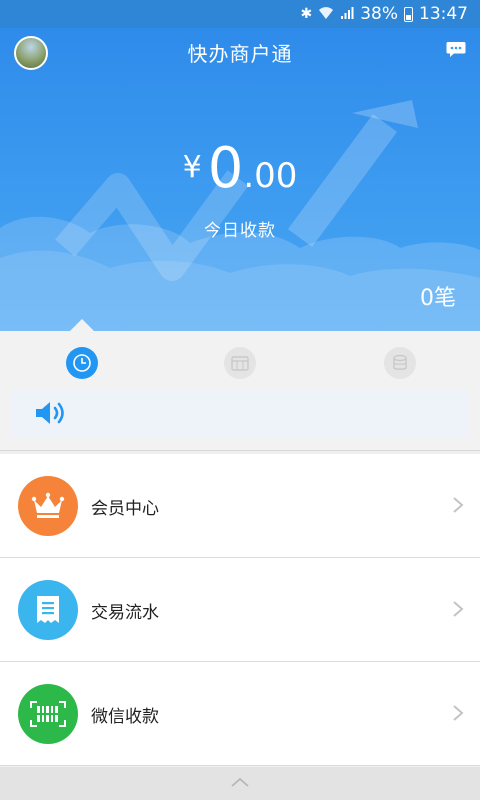  I want to click on tab-coins, so click(400, 363).